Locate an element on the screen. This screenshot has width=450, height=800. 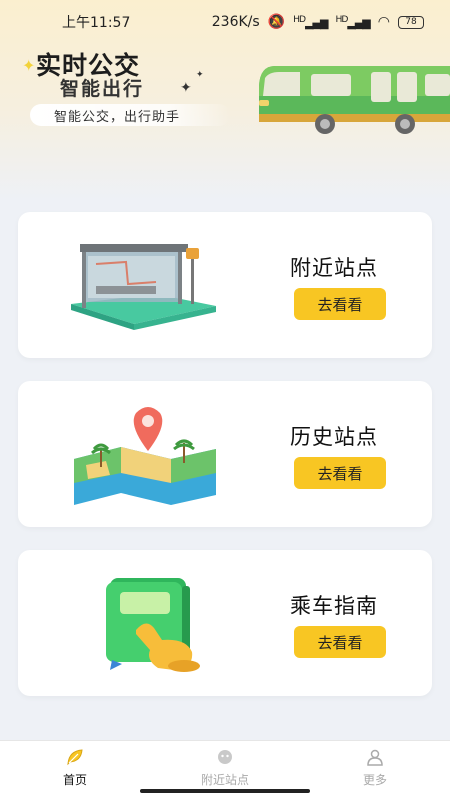
mute-icon: 🔕 is located at coordinates (276, 22).